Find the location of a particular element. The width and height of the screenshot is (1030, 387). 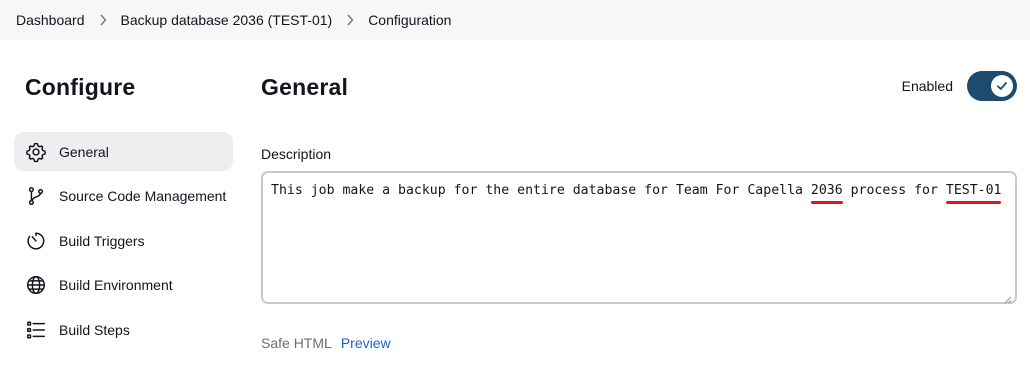

sidebar-item-build-triggers: Build Triggers is located at coordinates (123, 240).